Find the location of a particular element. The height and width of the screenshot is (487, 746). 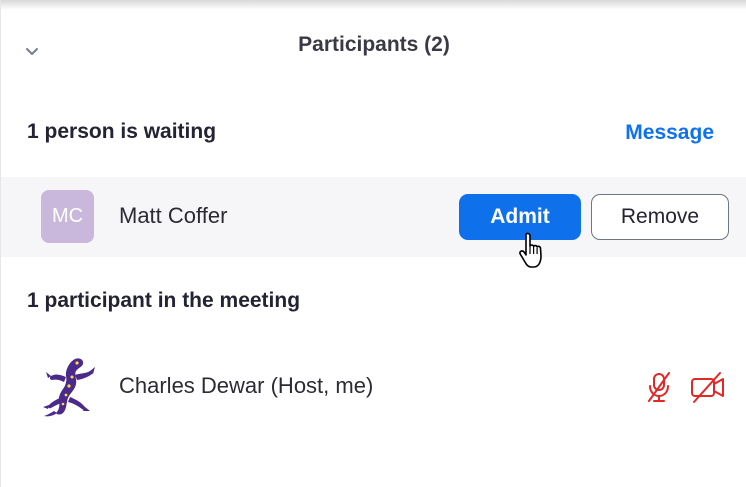

message-waiting-link: Message is located at coordinates (669, 133).